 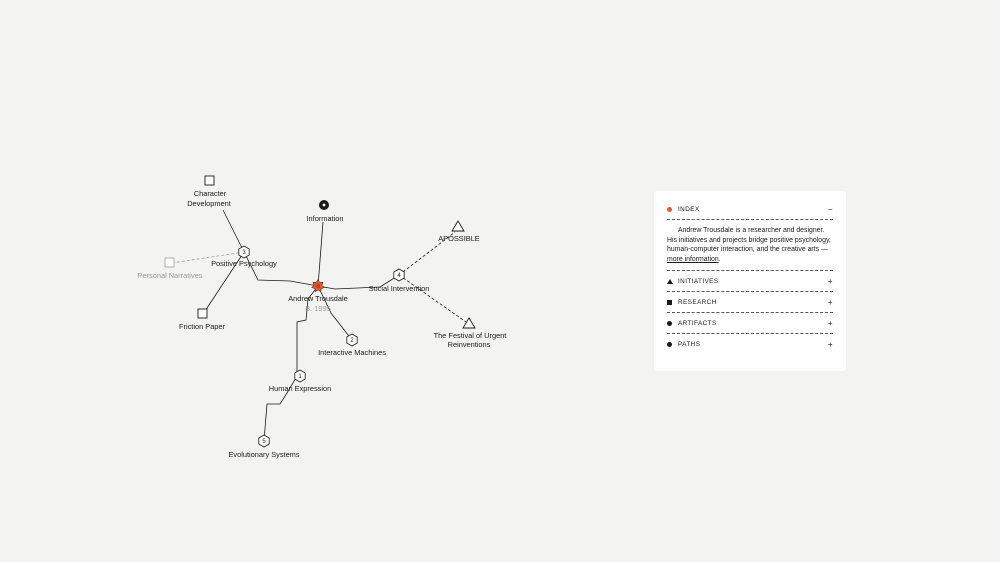 I want to click on edge-positive-psychology-character, so click(x=233, y=231).